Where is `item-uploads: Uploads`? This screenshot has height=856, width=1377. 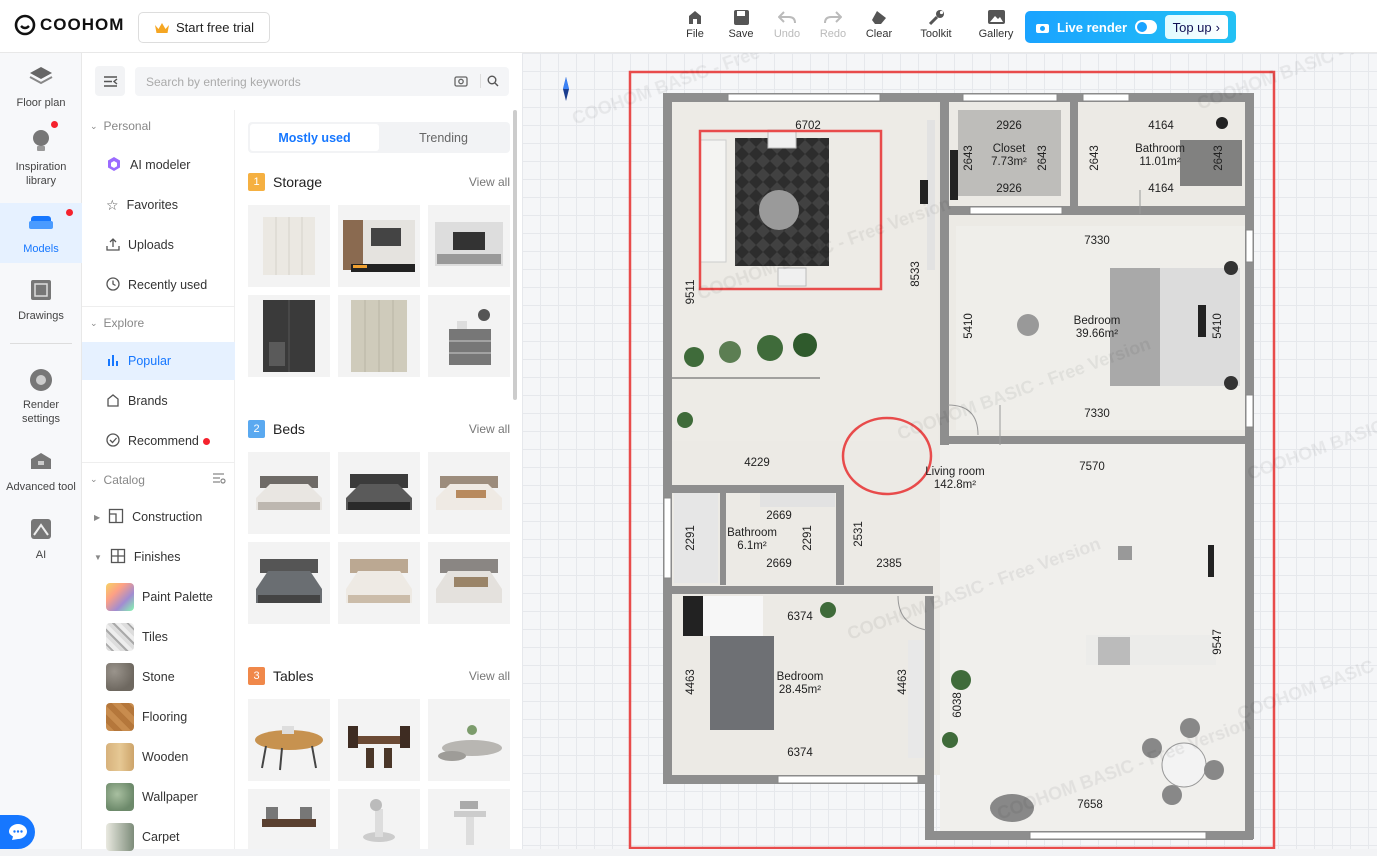 item-uploads: Uploads is located at coordinates (158, 245).